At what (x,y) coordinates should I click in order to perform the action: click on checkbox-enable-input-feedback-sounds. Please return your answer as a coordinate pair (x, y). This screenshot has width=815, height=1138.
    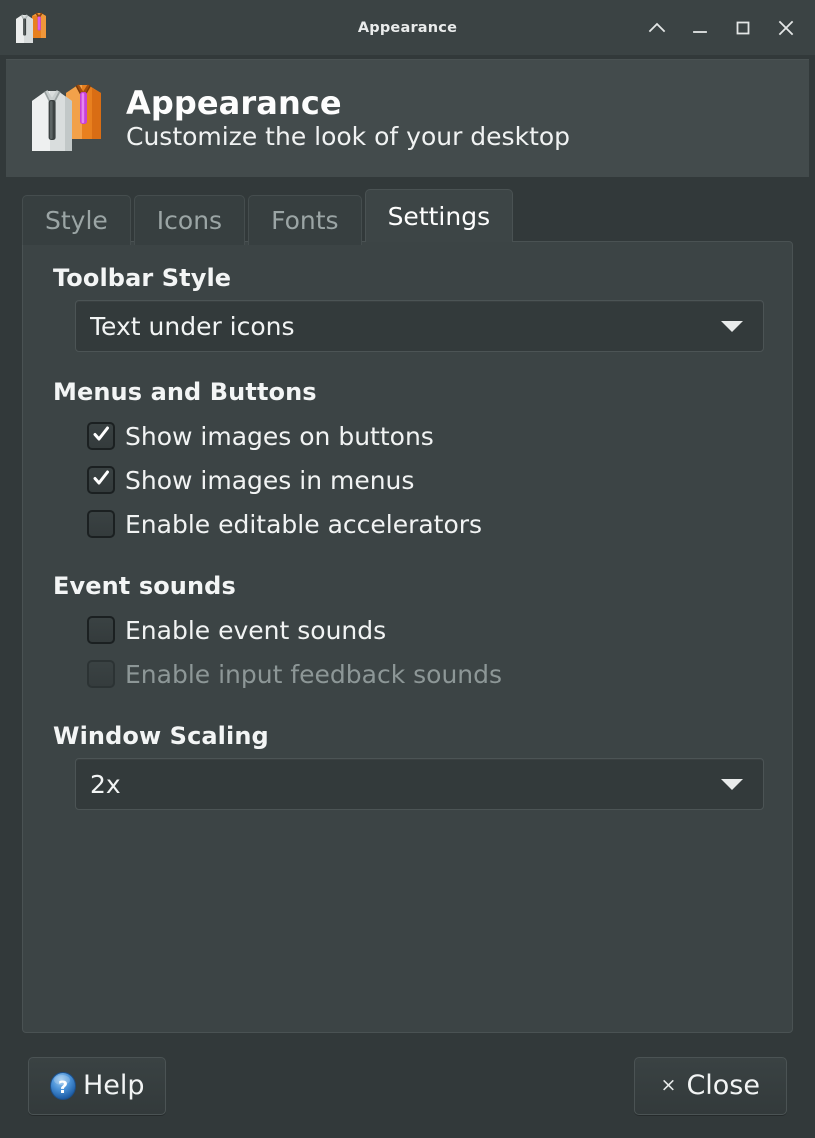
    Looking at the image, I should click on (101, 674).